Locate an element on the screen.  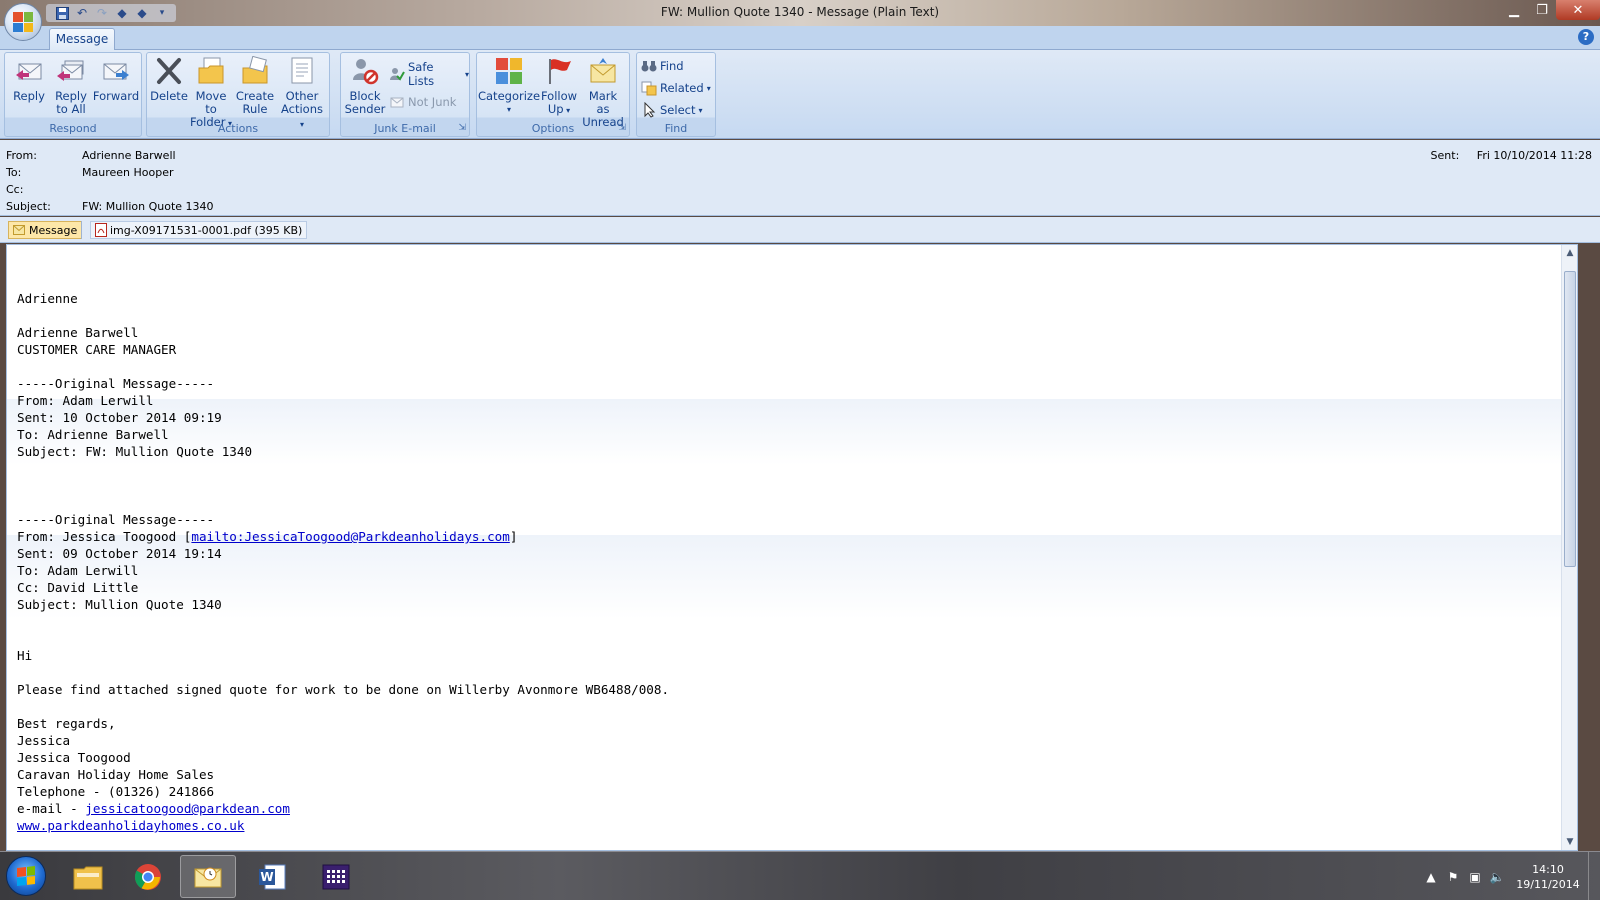
body-line: Best regards, is located at coordinates (66, 723).